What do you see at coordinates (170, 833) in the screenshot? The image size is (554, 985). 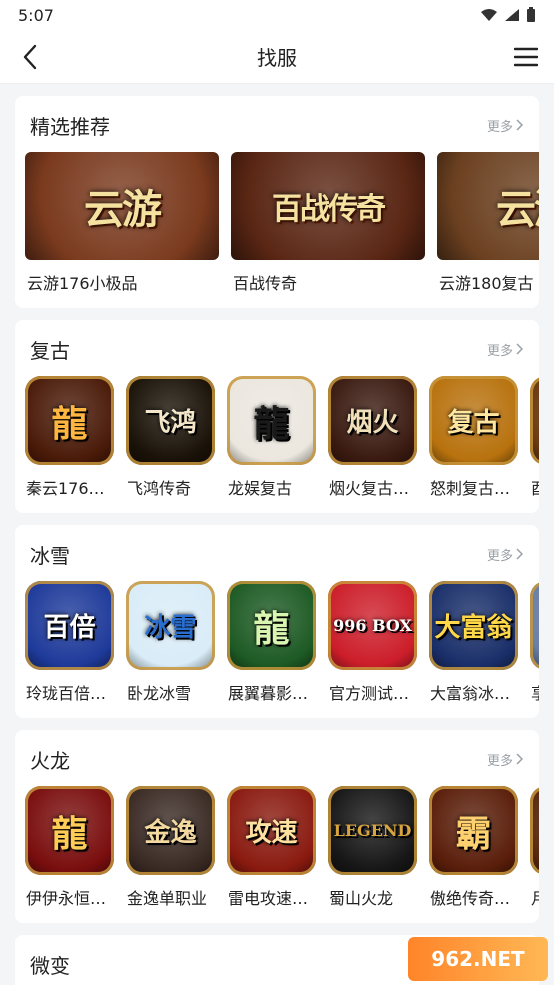 I see `game-logo-text: 金逸` at bounding box center [170, 833].